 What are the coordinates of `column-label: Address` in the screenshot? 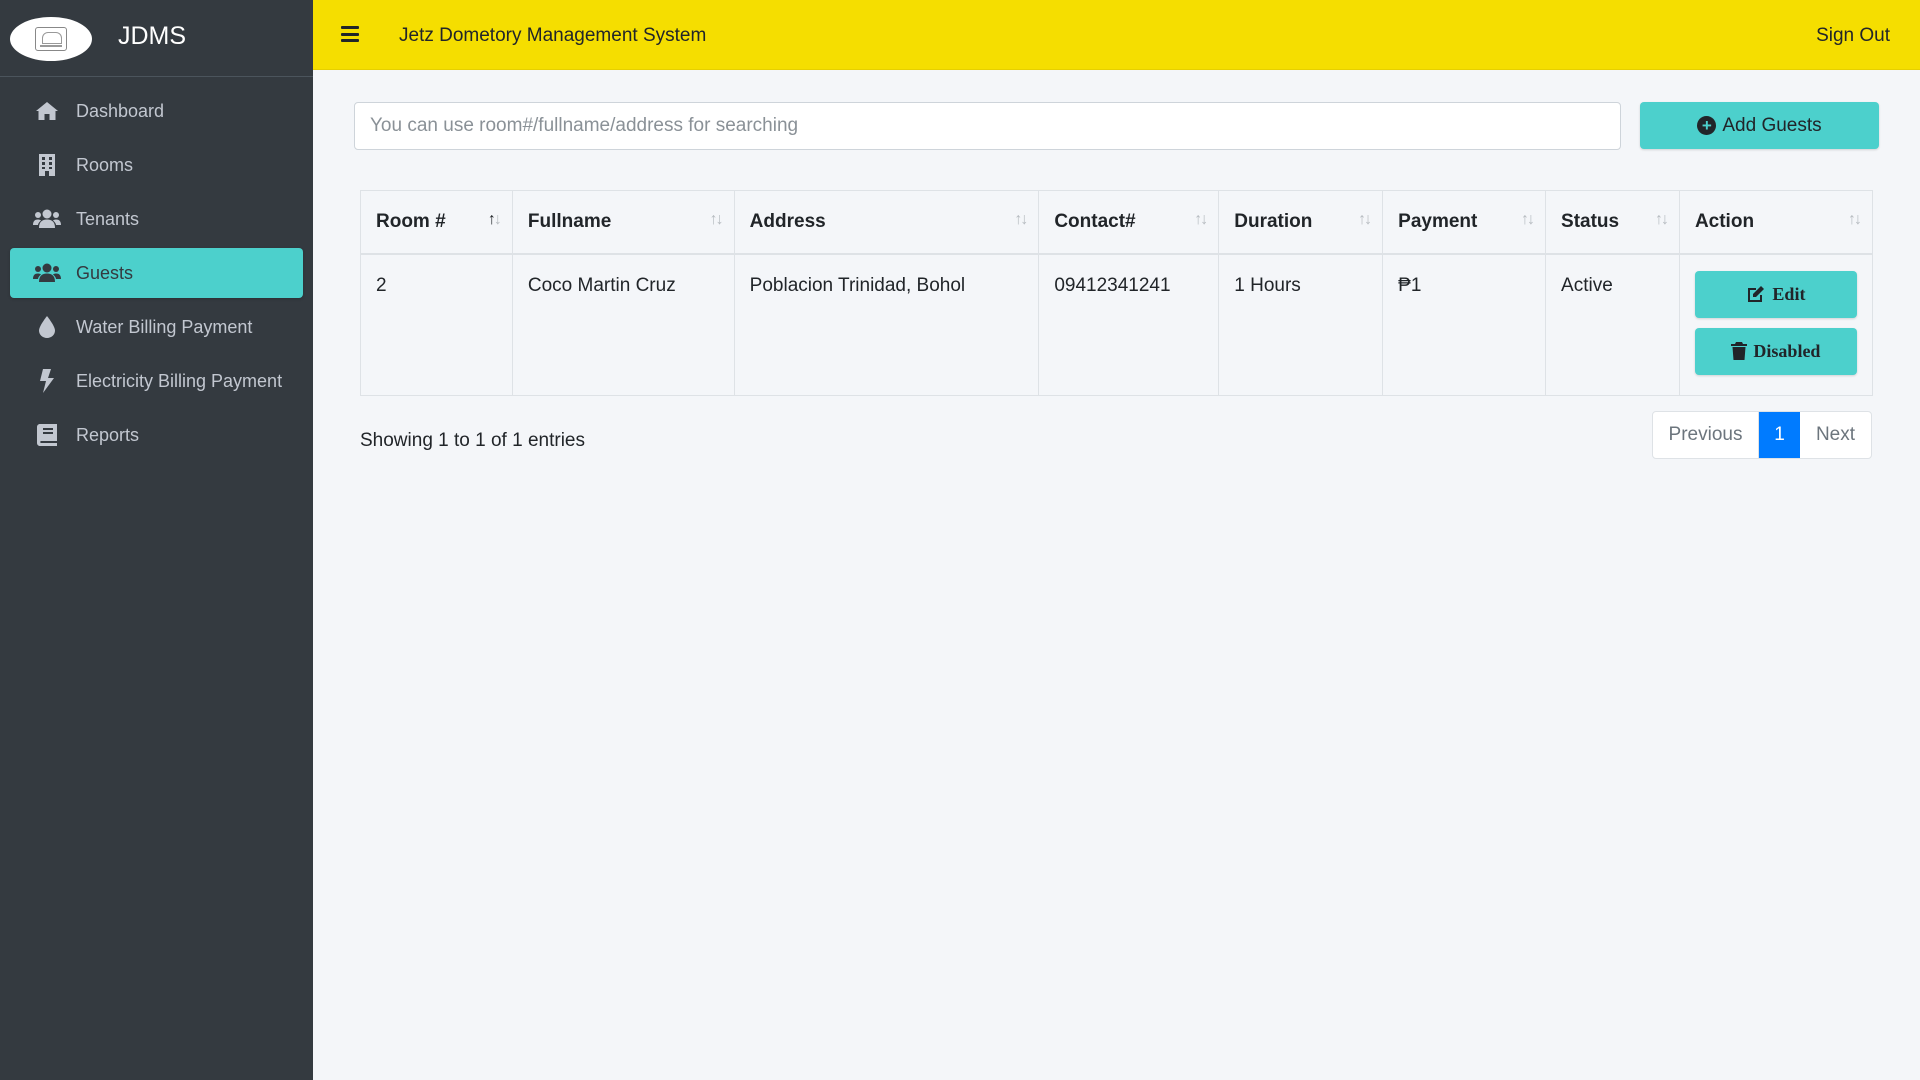 It's located at (787, 221).